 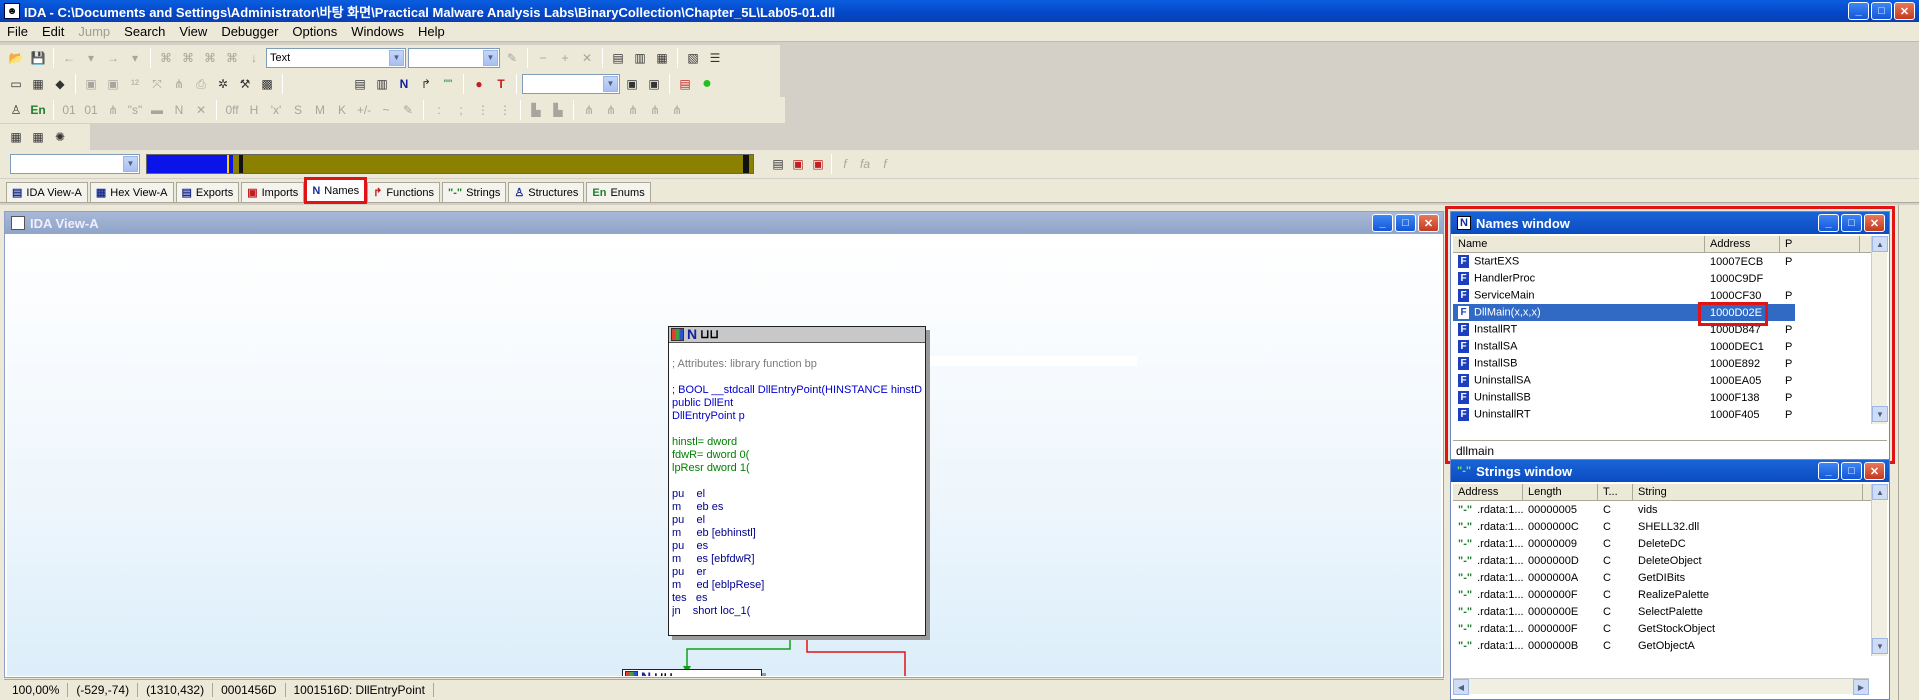 I want to click on mdi-scrollbar, so click(x=1908, y=452).